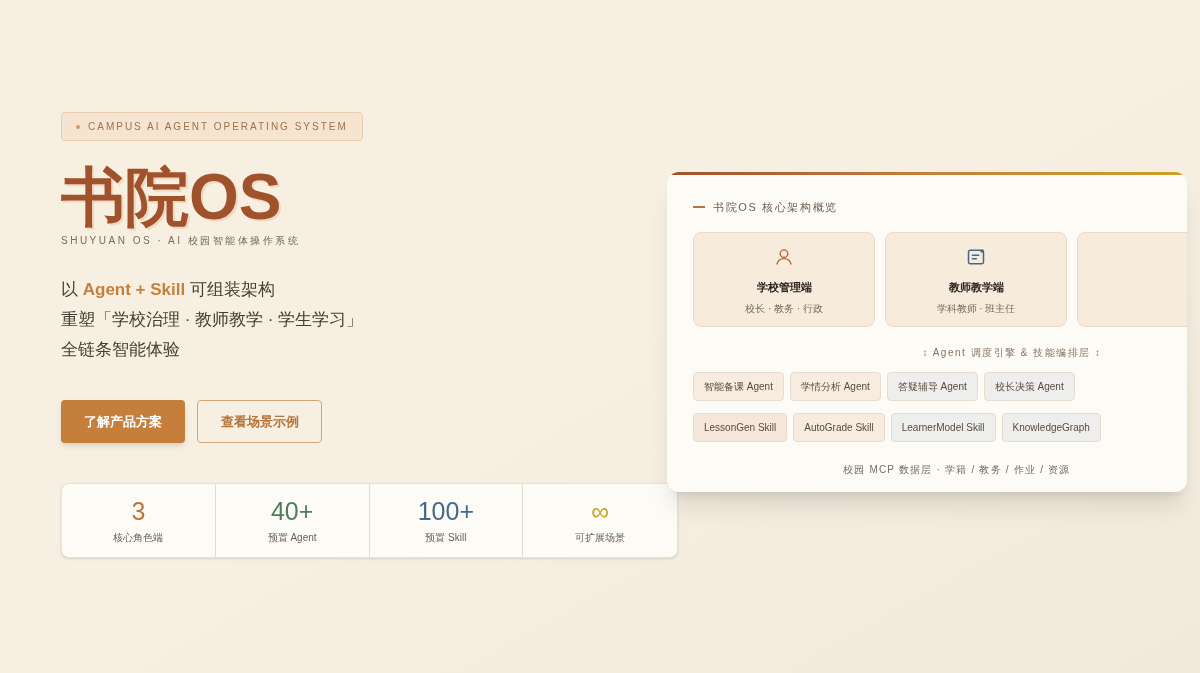 The image size is (1200, 673). I want to click on badge-text: CAMPUS AI AGENT OPERATING SYSTEM, so click(218, 127).